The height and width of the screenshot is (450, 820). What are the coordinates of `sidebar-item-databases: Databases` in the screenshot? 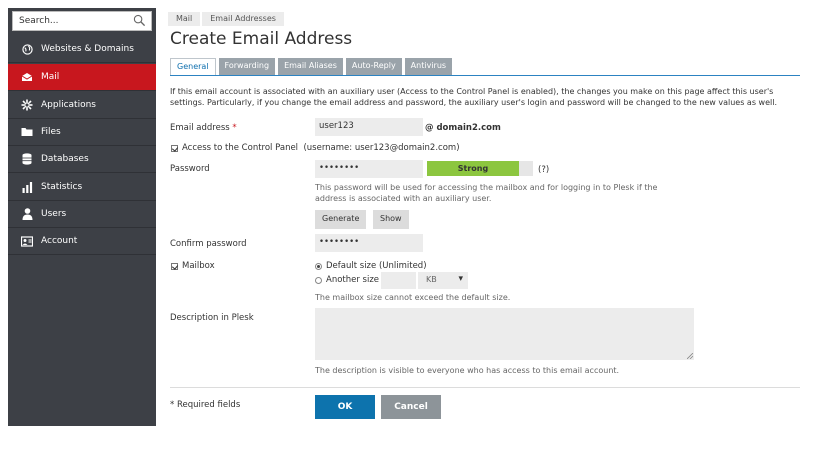 It's located at (82, 159).